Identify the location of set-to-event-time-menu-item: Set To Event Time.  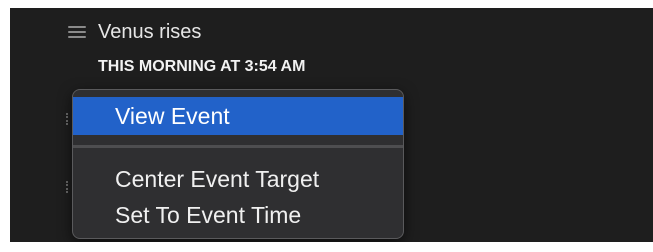
(238, 215).